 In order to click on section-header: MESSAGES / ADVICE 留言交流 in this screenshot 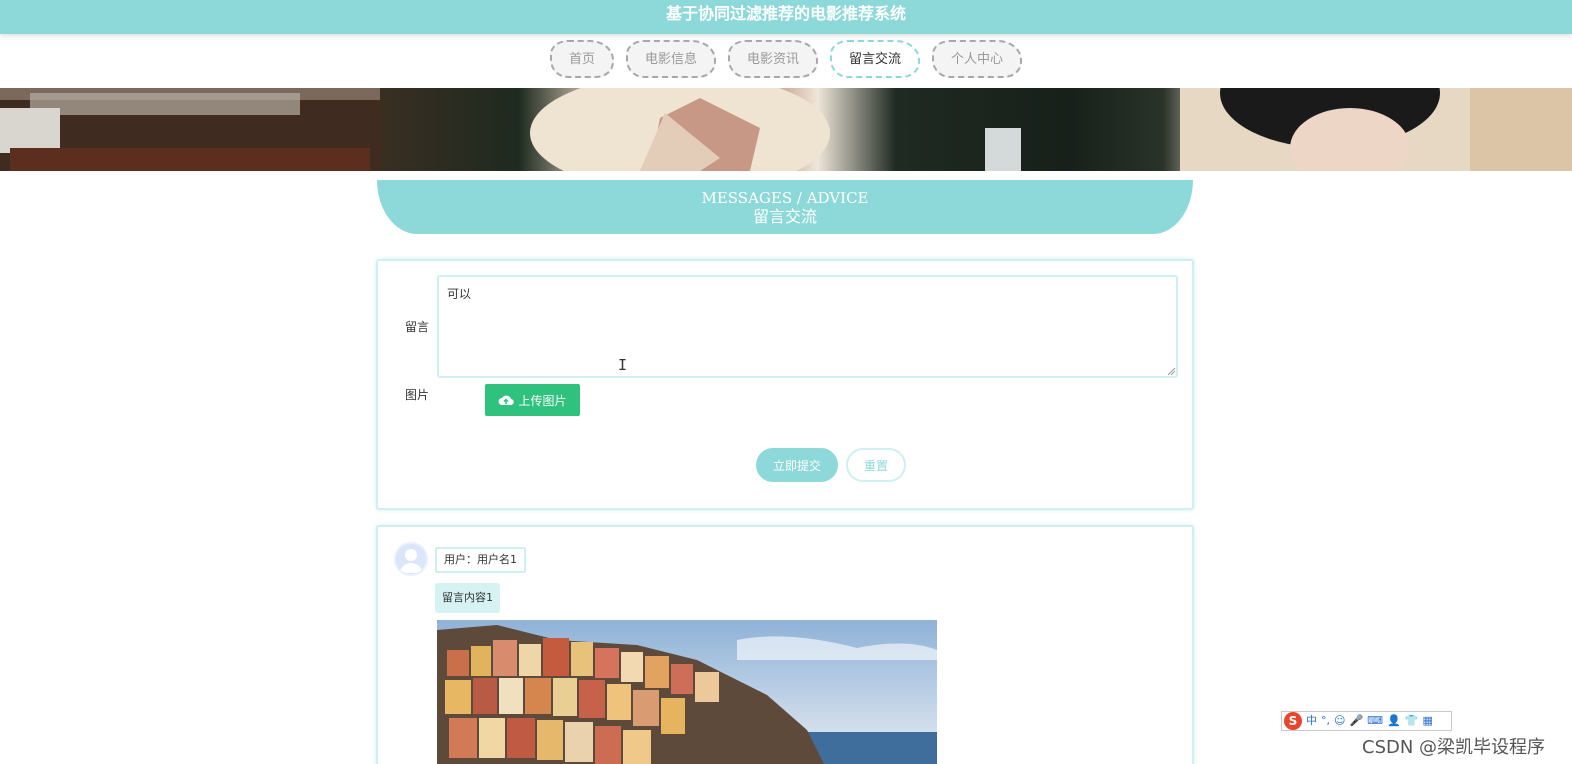, I will do `click(785, 207)`.